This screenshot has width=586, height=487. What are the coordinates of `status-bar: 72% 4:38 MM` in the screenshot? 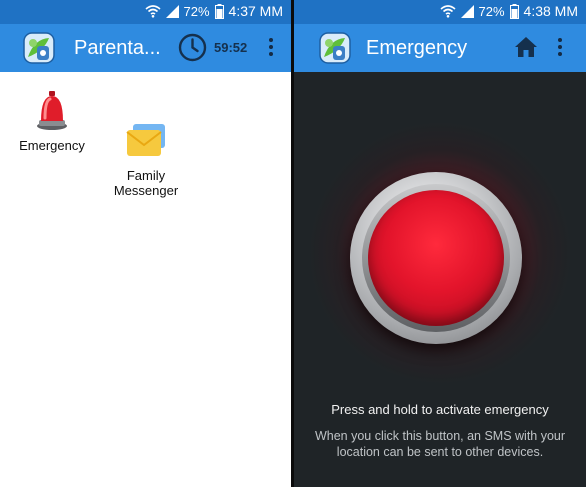 It's located at (440, 12).